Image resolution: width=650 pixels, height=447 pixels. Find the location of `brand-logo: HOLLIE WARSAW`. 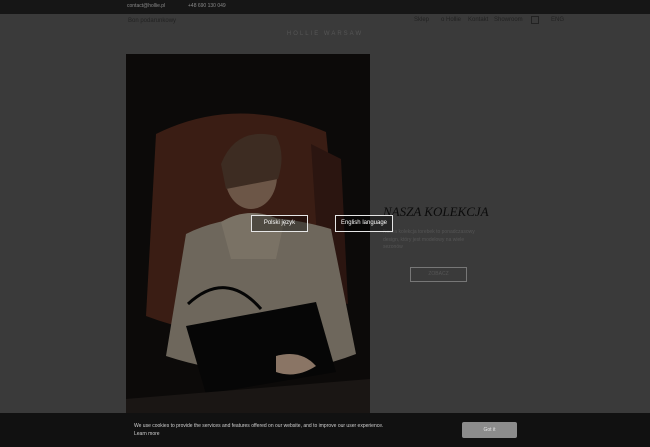

brand-logo: HOLLIE WARSAW is located at coordinates (325, 34).